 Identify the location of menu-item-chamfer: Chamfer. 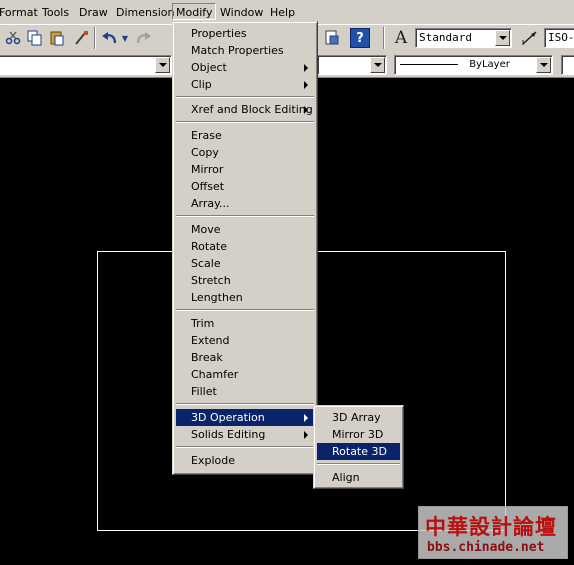
(245, 374).